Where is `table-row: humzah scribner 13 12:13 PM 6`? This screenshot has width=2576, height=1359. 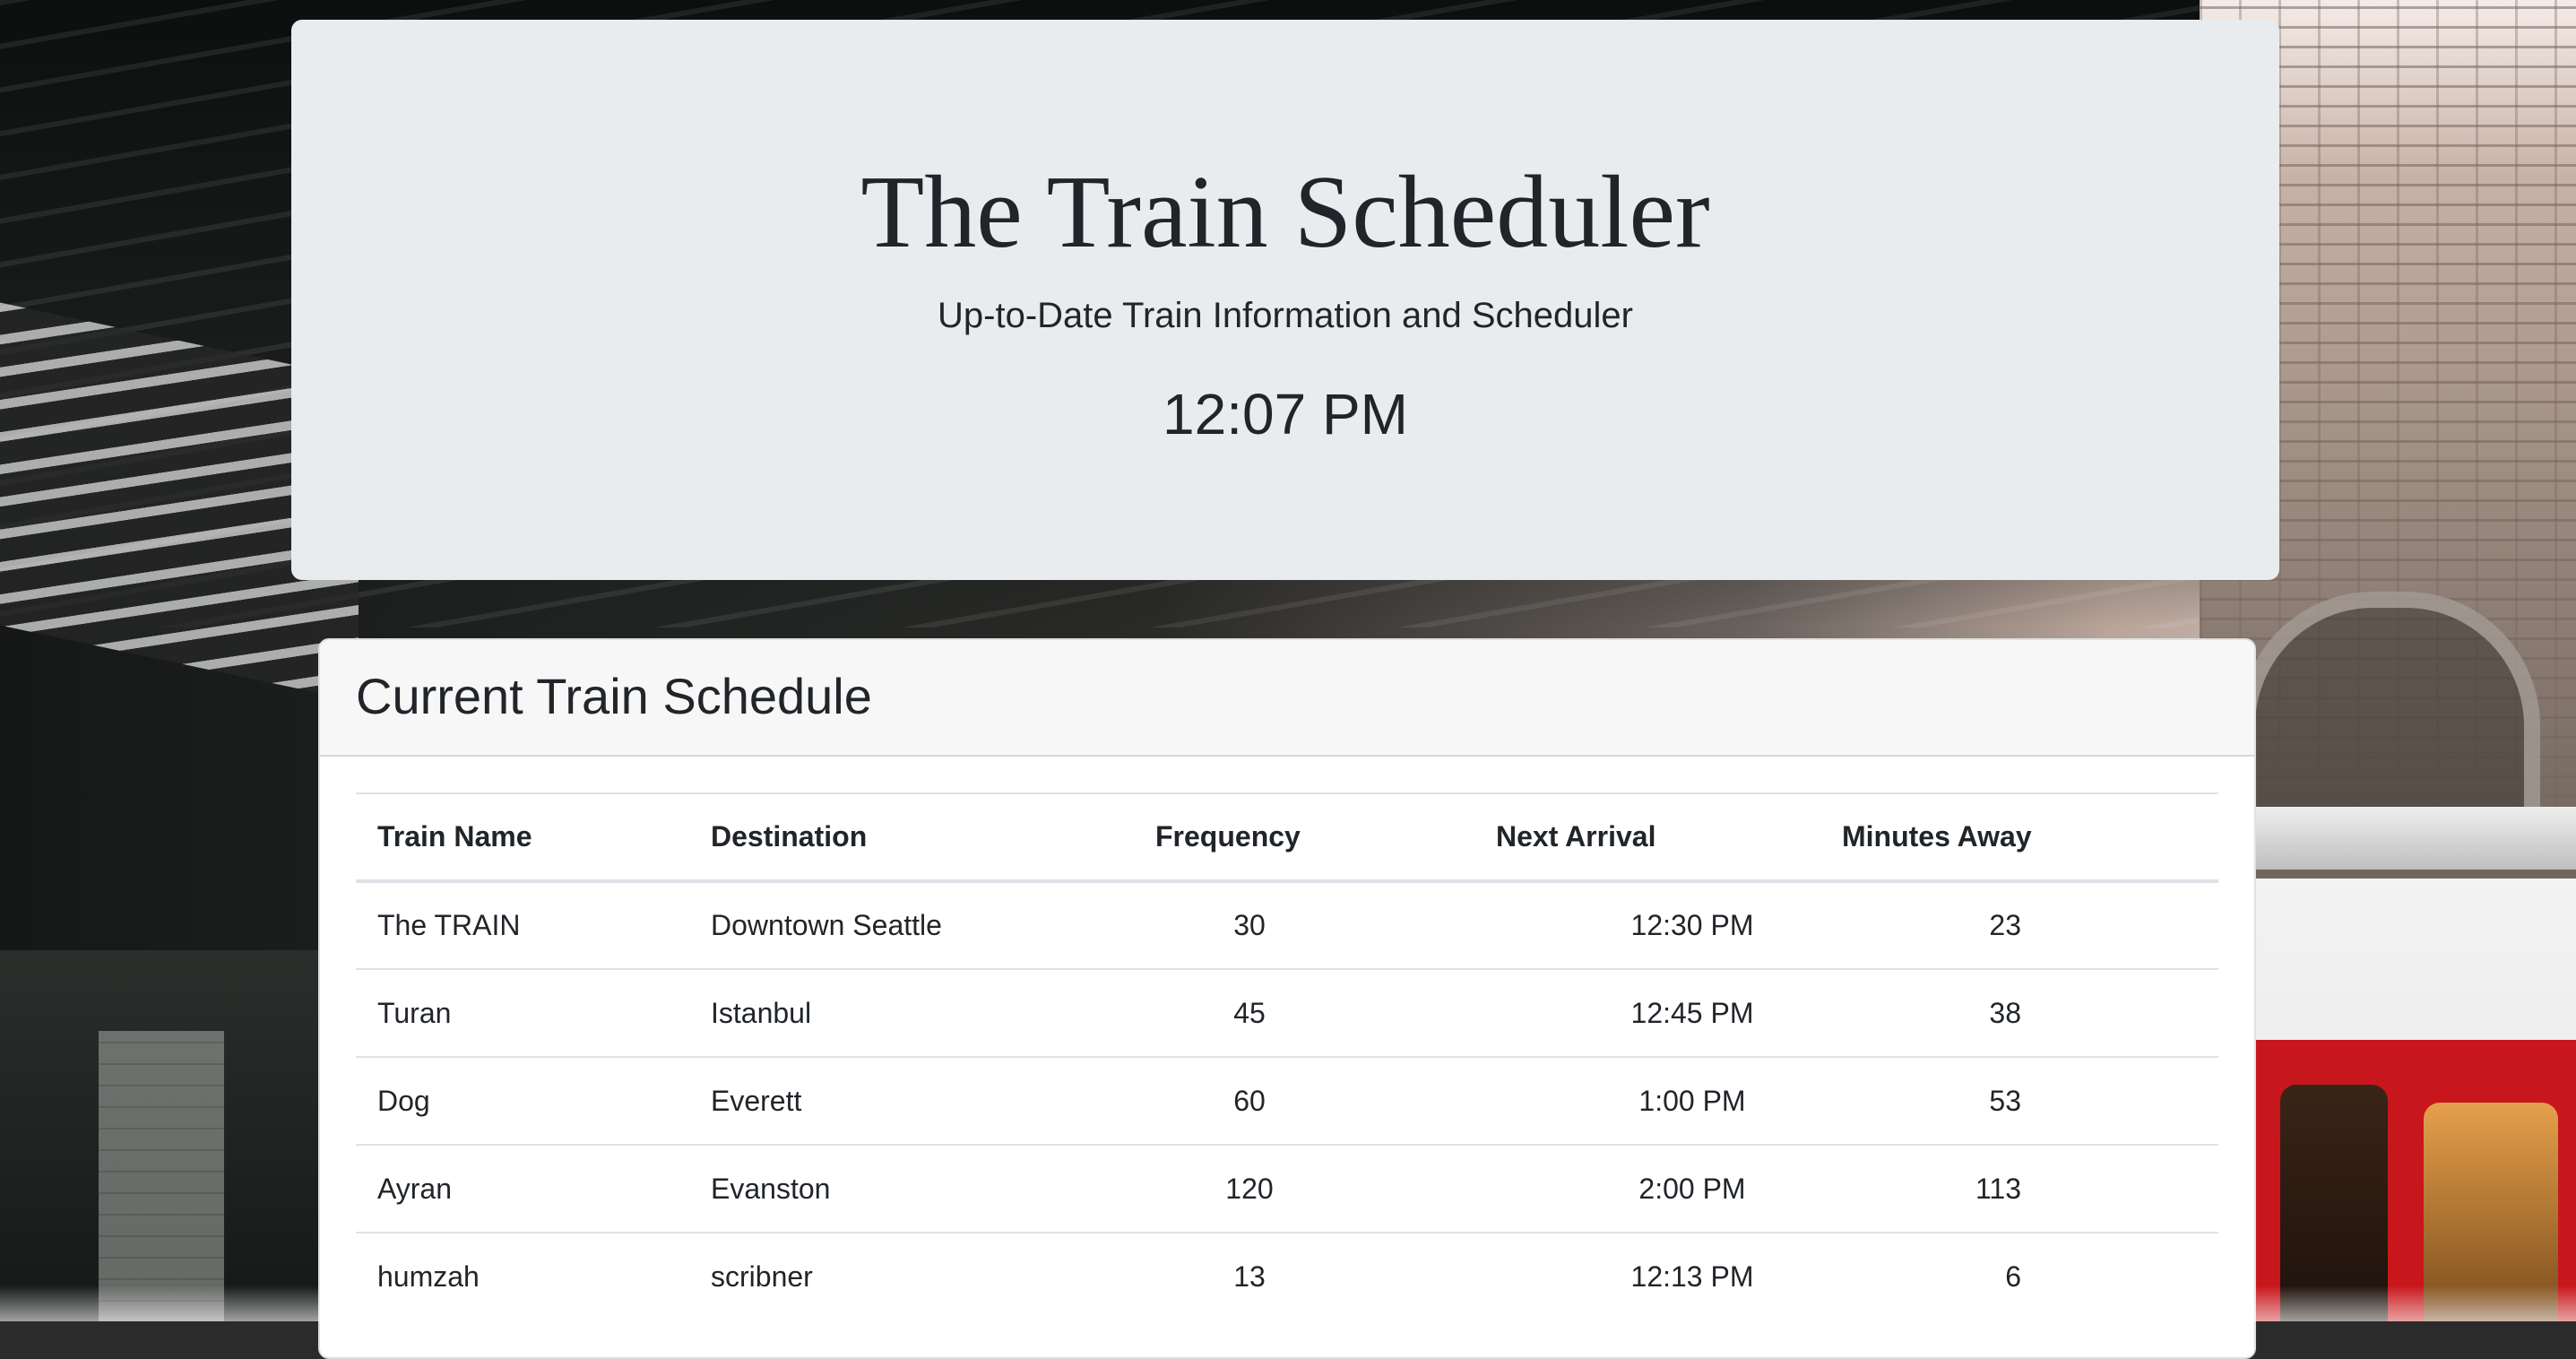 table-row: humzah scribner 13 12:13 PM 6 is located at coordinates (1287, 1276).